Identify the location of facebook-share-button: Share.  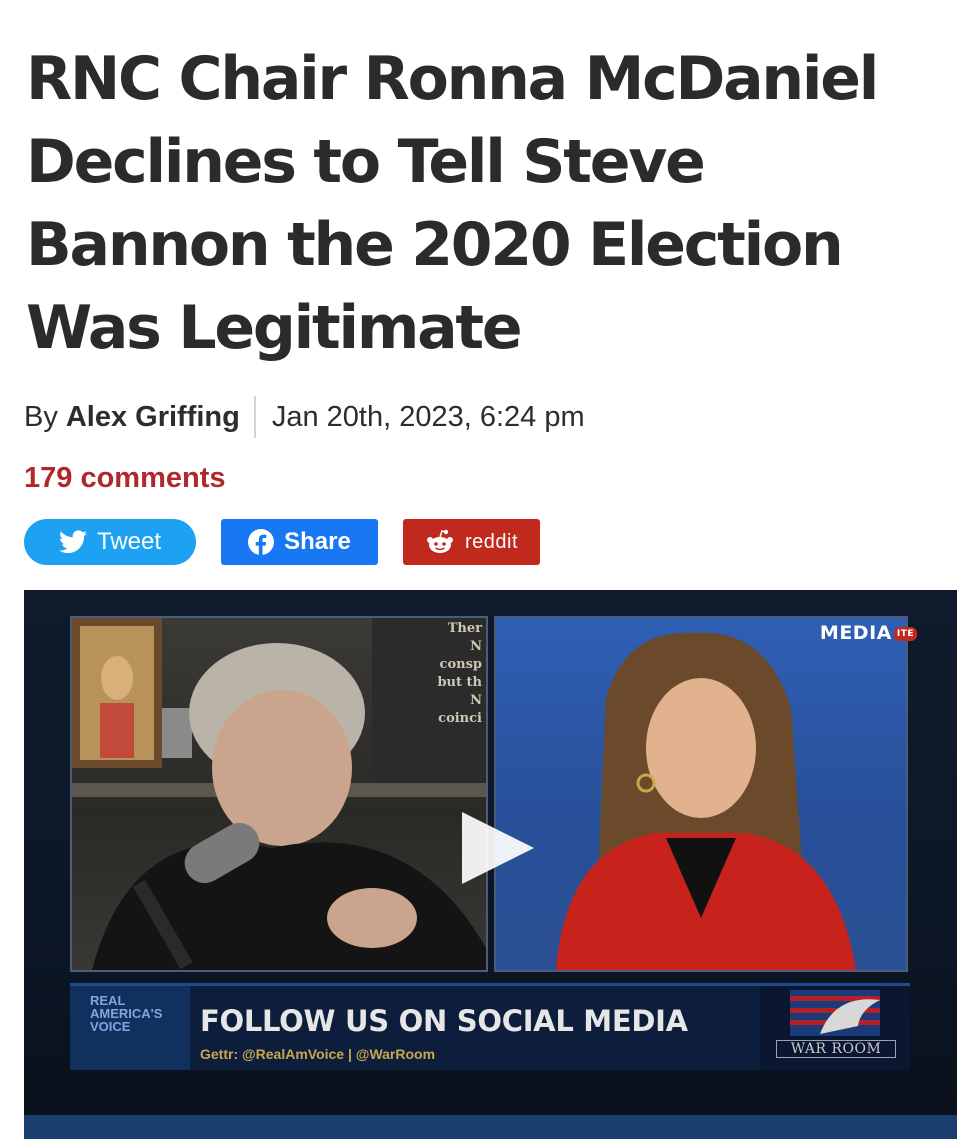
(299, 542).